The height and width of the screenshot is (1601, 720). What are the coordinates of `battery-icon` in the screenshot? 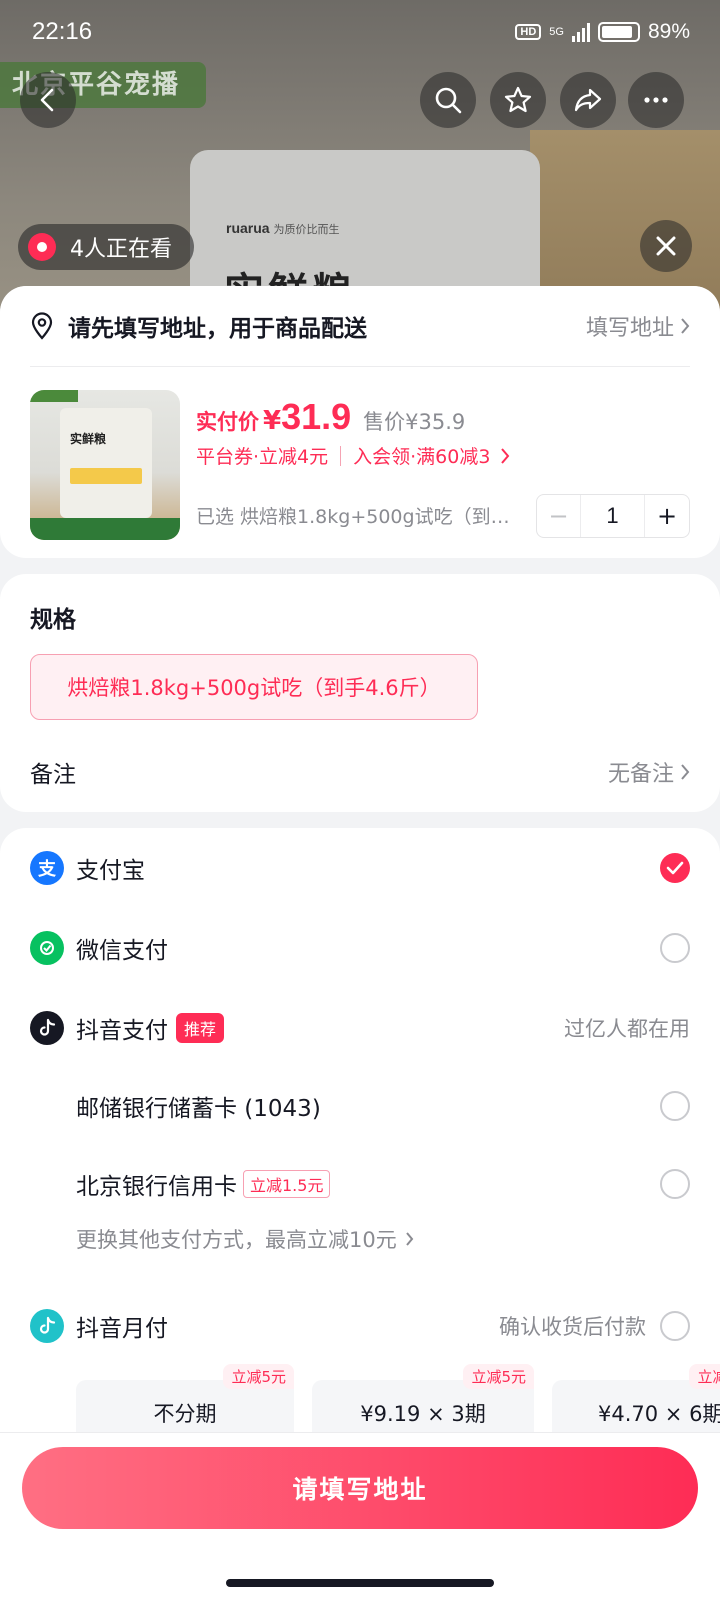 It's located at (618, 32).